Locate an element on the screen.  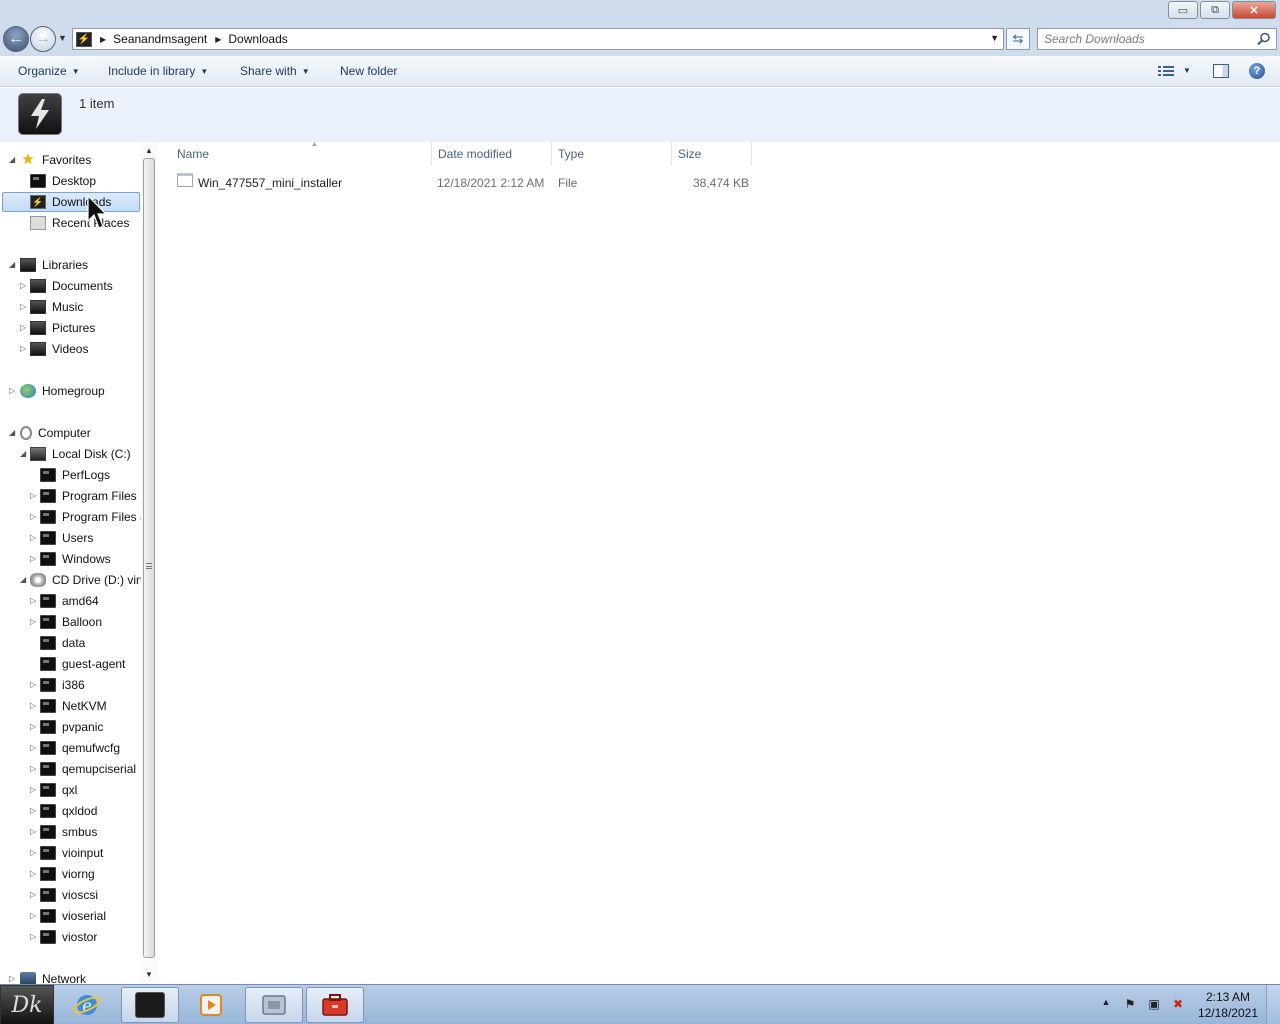
recent-pages-dropdown: ▼ is located at coordinates (62, 38).